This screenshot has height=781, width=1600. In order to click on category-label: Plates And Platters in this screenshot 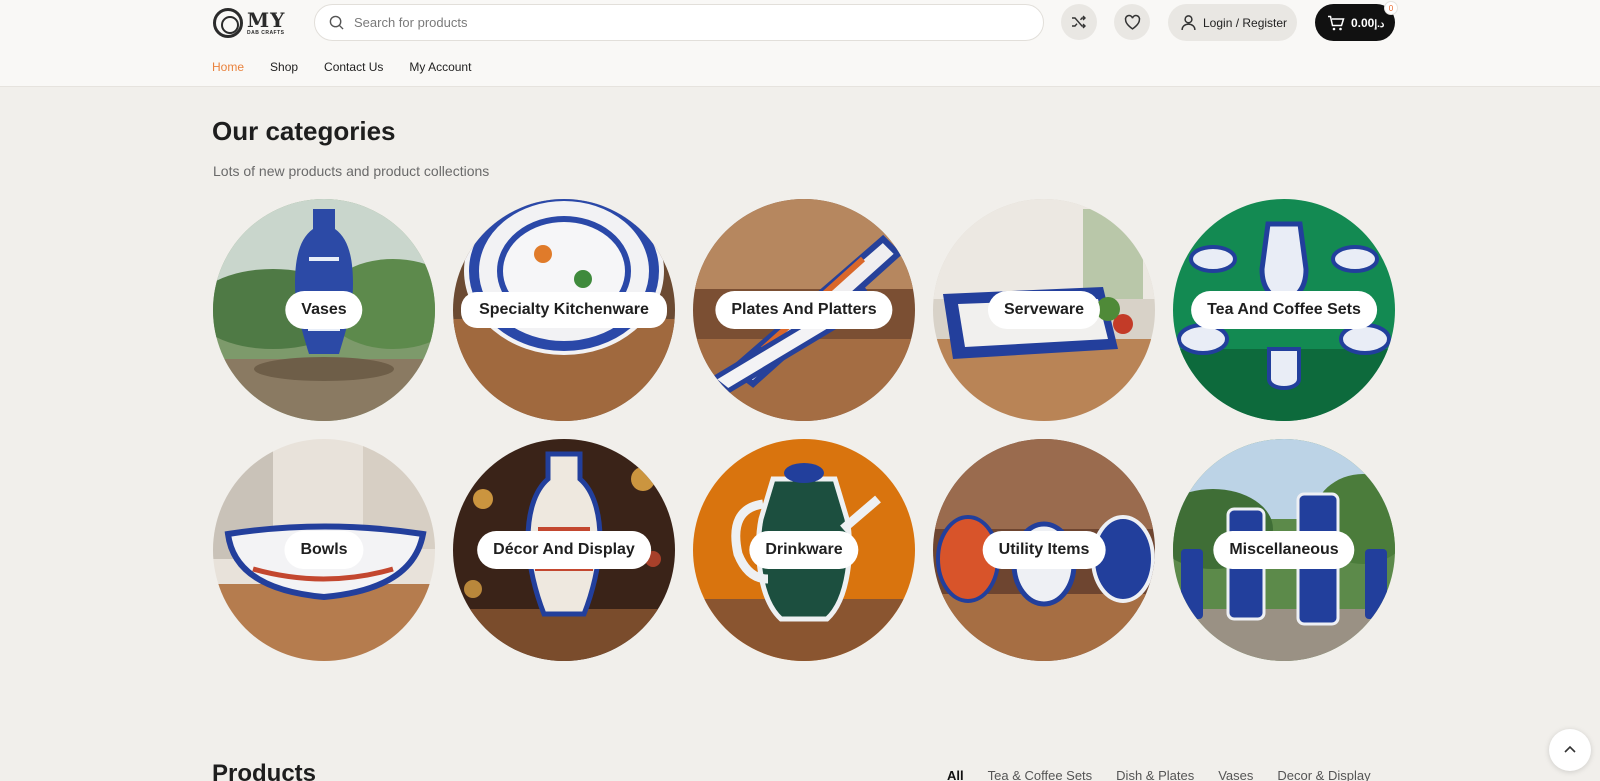, I will do `click(804, 310)`.